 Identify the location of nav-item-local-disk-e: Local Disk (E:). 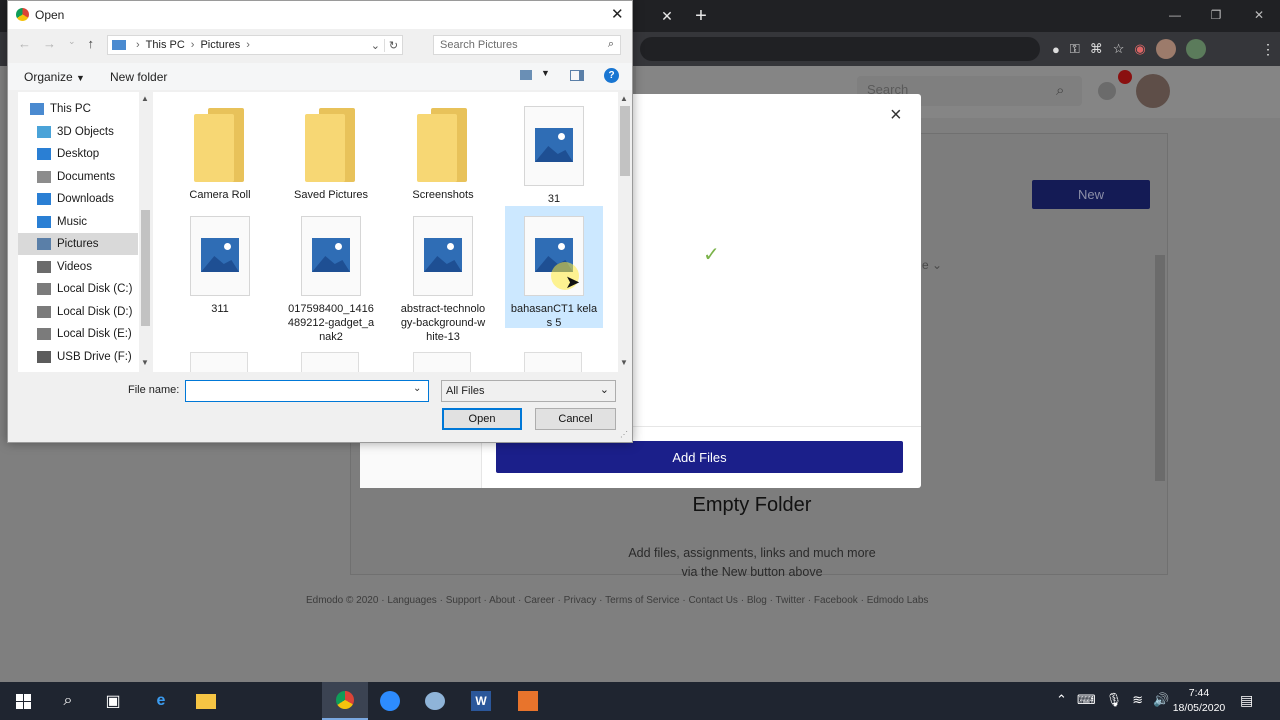
(78, 334).